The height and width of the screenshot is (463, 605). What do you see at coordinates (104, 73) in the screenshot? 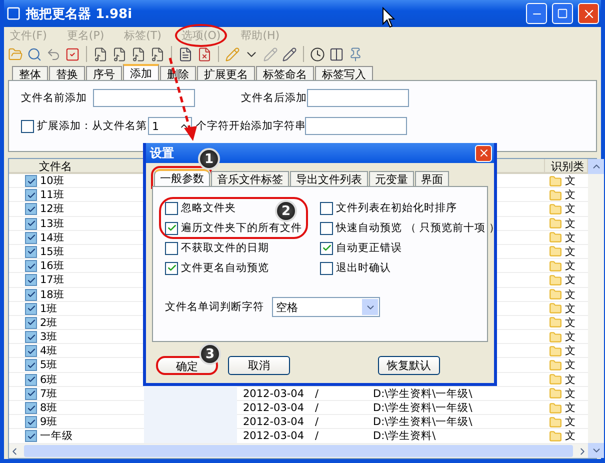
I see `tab: 序号` at bounding box center [104, 73].